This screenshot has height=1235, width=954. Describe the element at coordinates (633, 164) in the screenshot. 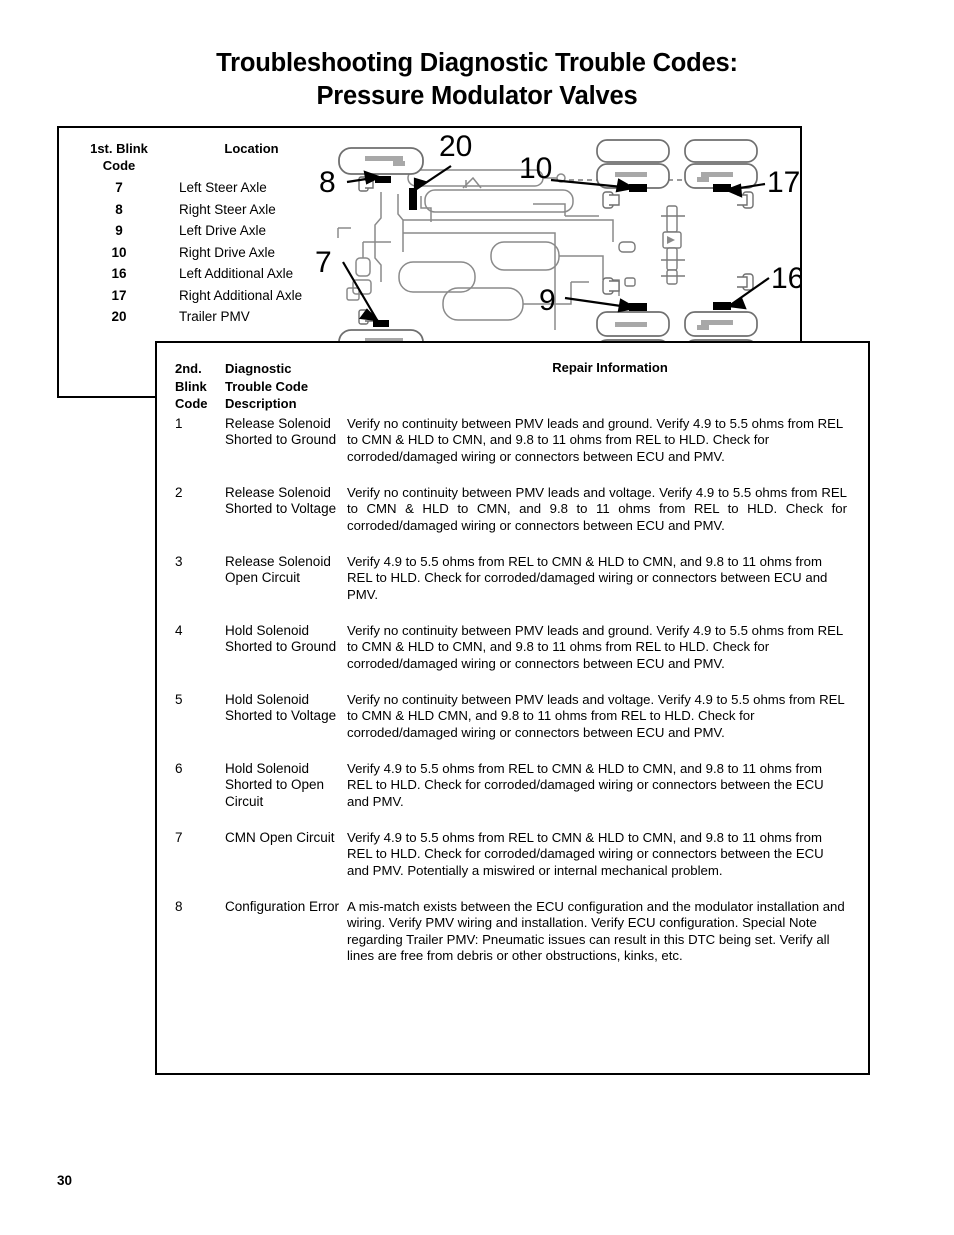

I see `rear-upper-left-wheels` at that location.